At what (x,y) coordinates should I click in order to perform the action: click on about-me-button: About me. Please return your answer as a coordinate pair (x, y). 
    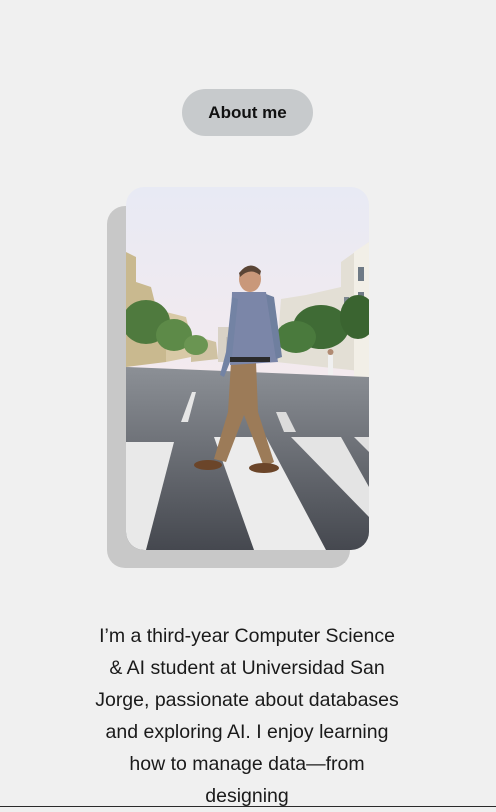
    Looking at the image, I should click on (247, 112).